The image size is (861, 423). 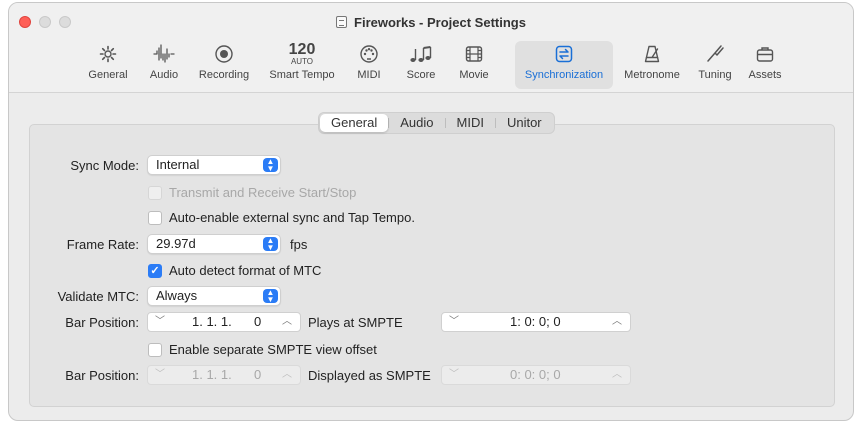 What do you see at coordinates (369, 54) in the screenshot?
I see `midi-icon` at bounding box center [369, 54].